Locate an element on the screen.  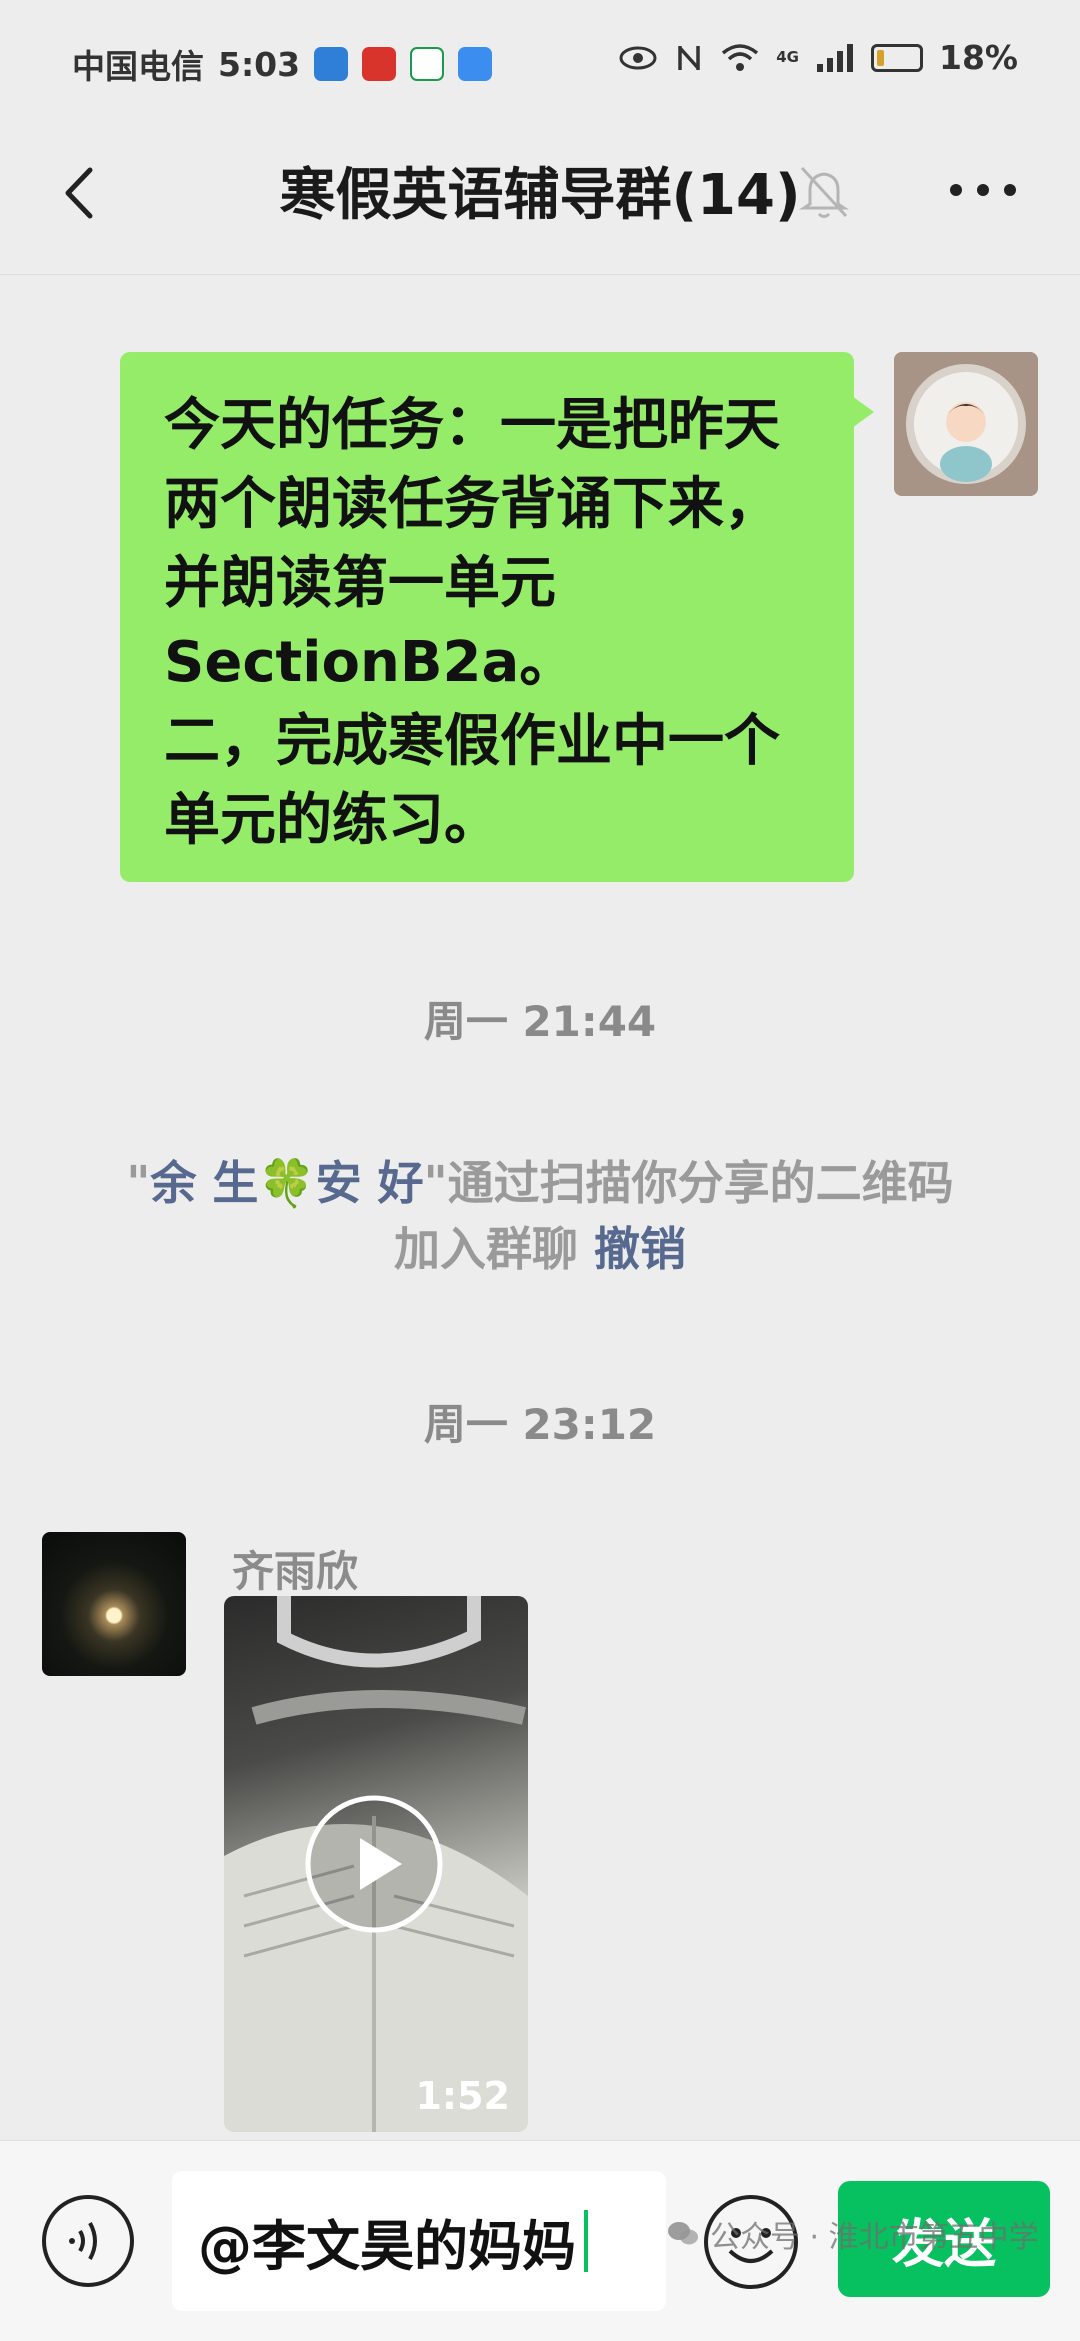
network-type-label: 4G is located at coordinates (787, 57).